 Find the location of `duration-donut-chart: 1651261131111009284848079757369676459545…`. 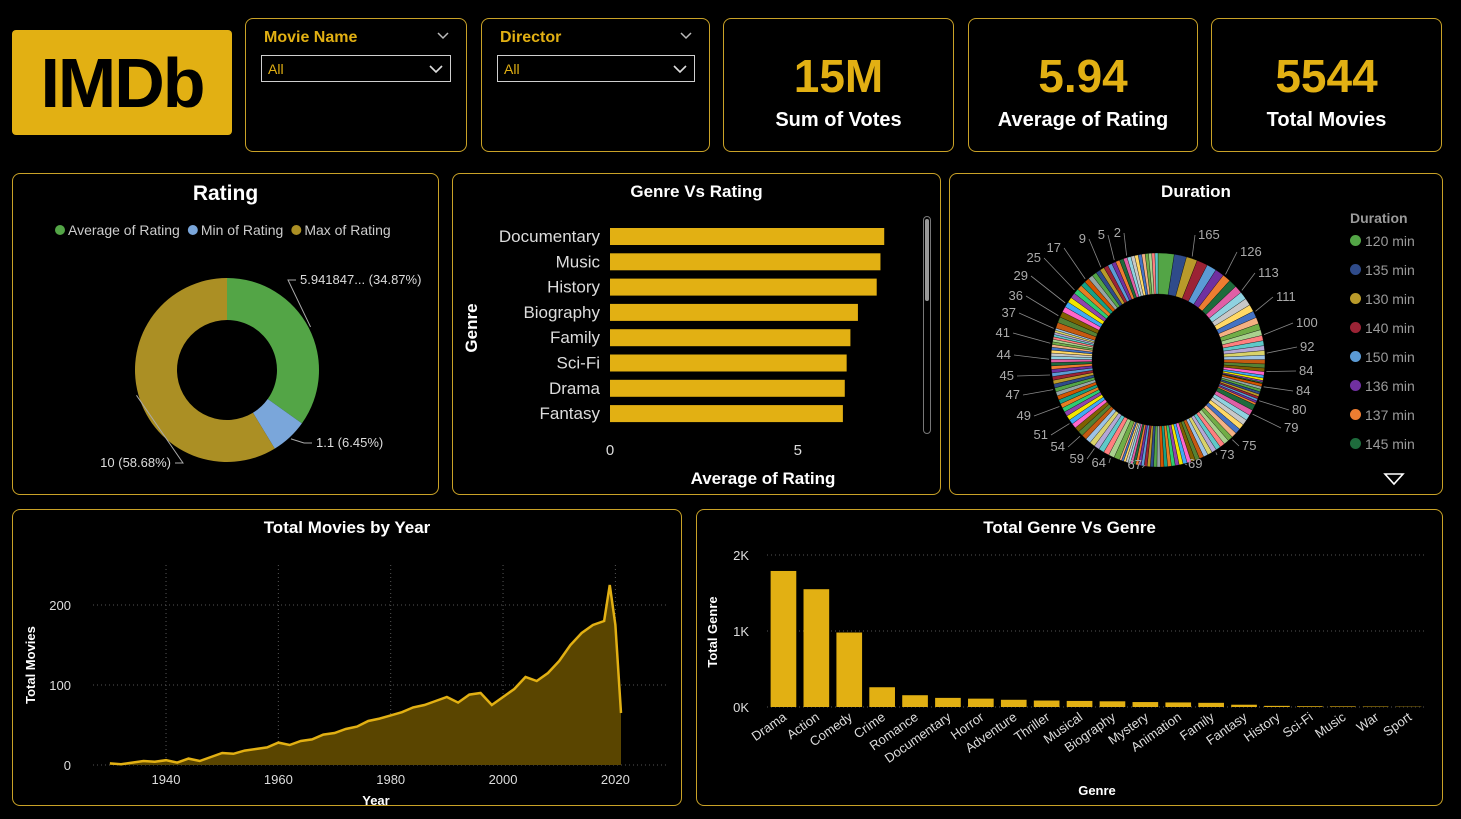

duration-donut-chart: 1651261131111009284848079757369676459545… is located at coordinates (1157, 348).